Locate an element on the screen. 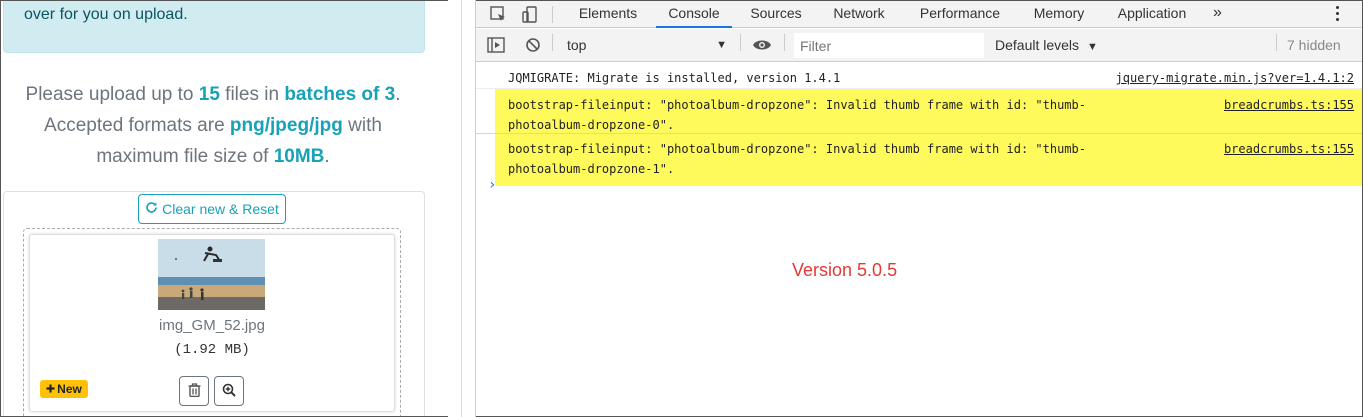 The height and width of the screenshot is (417, 1363). tab-console: Console is located at coordinates (694, 14).